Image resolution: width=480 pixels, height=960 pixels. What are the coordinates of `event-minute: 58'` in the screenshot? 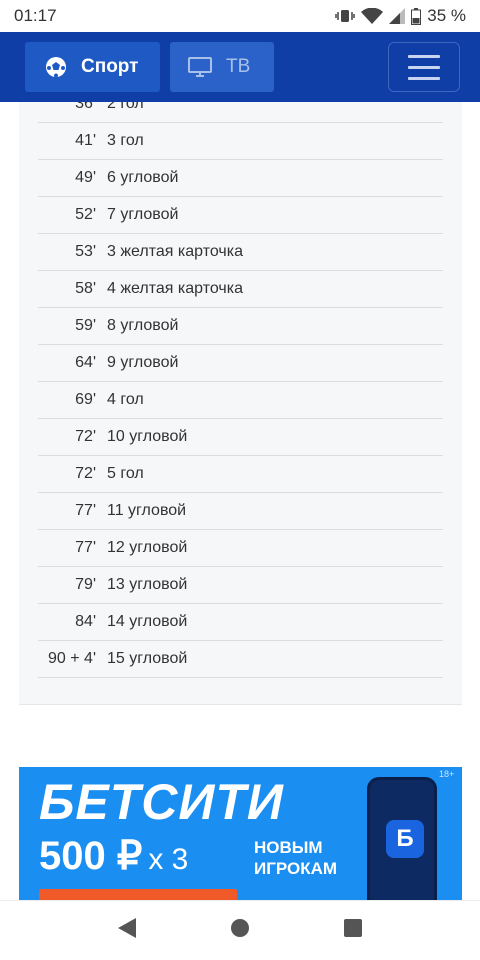 It's located at (85, 288).